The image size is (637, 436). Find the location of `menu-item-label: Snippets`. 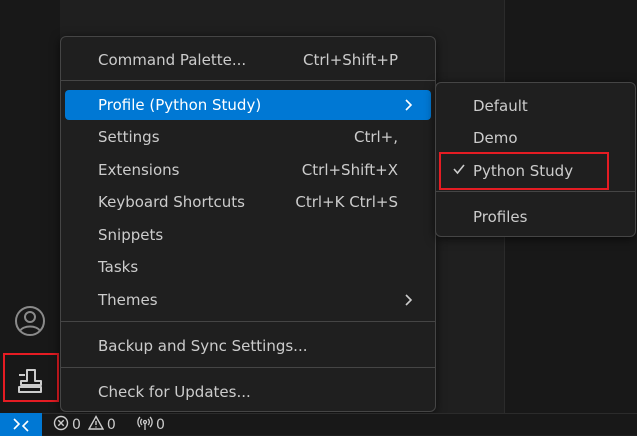

menu-item-label: Snippets is located at coordinates (131, 235).